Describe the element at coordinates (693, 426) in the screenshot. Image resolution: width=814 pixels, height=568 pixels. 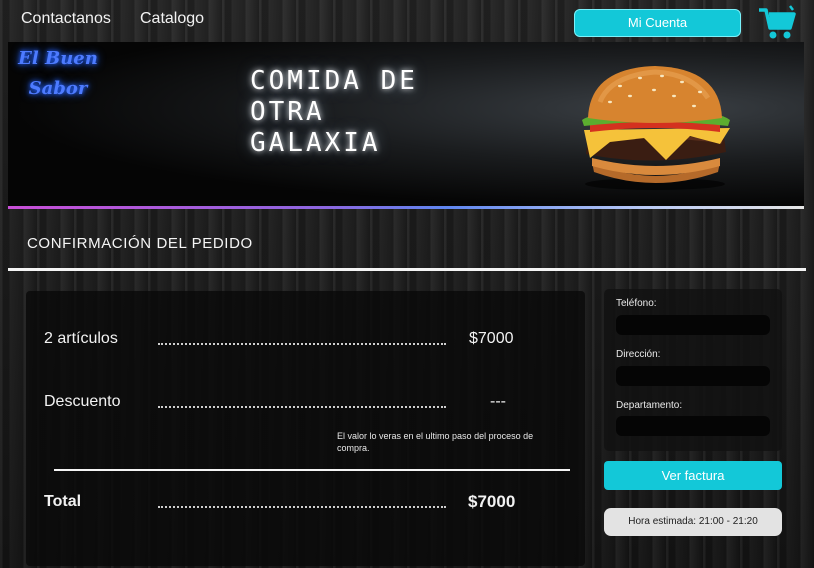
I see `department-field` at that location.